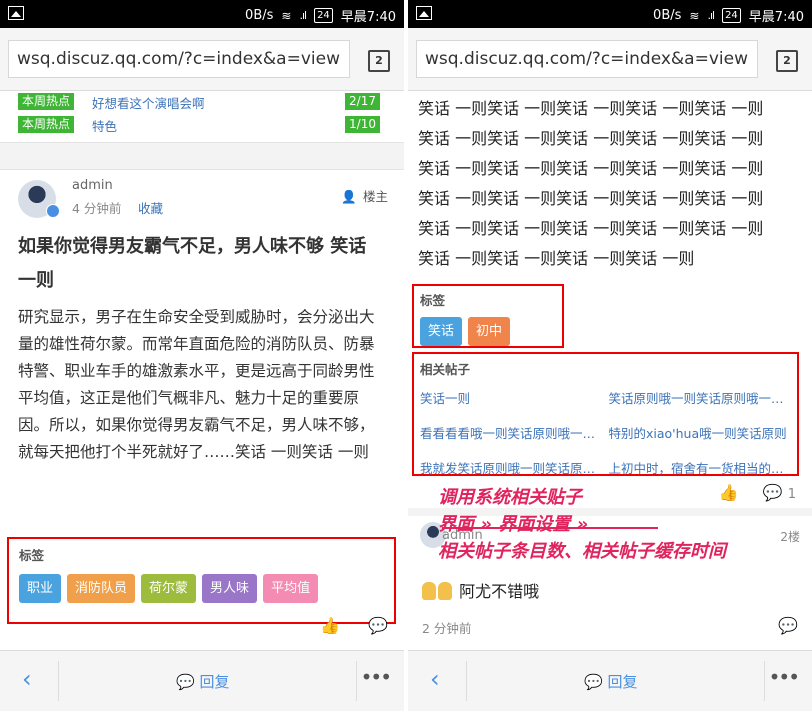 The height and width of the screenshot is (711, 812). What do you see at coordinates (148, 102) in the screenshot?
I see `hot-title: 好想看这个演唱会啊` at bounding box center [148, 102].